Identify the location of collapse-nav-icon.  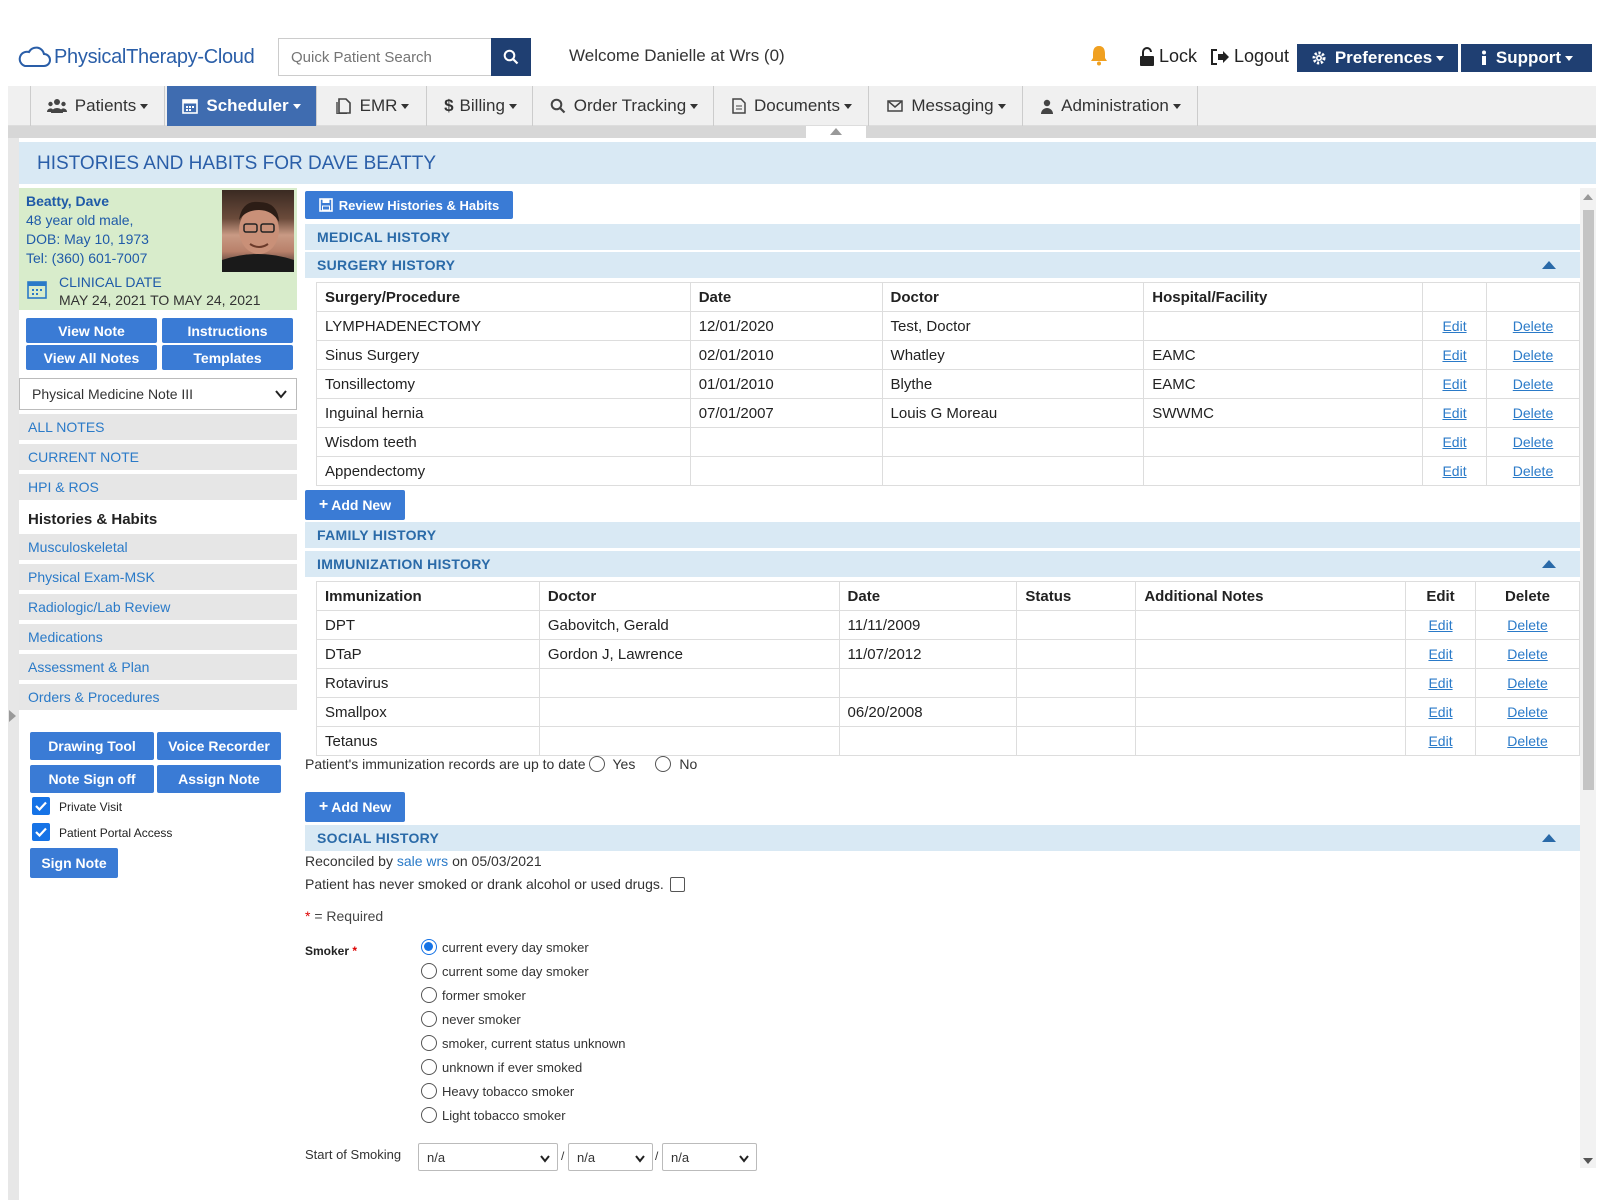
(836, 132).